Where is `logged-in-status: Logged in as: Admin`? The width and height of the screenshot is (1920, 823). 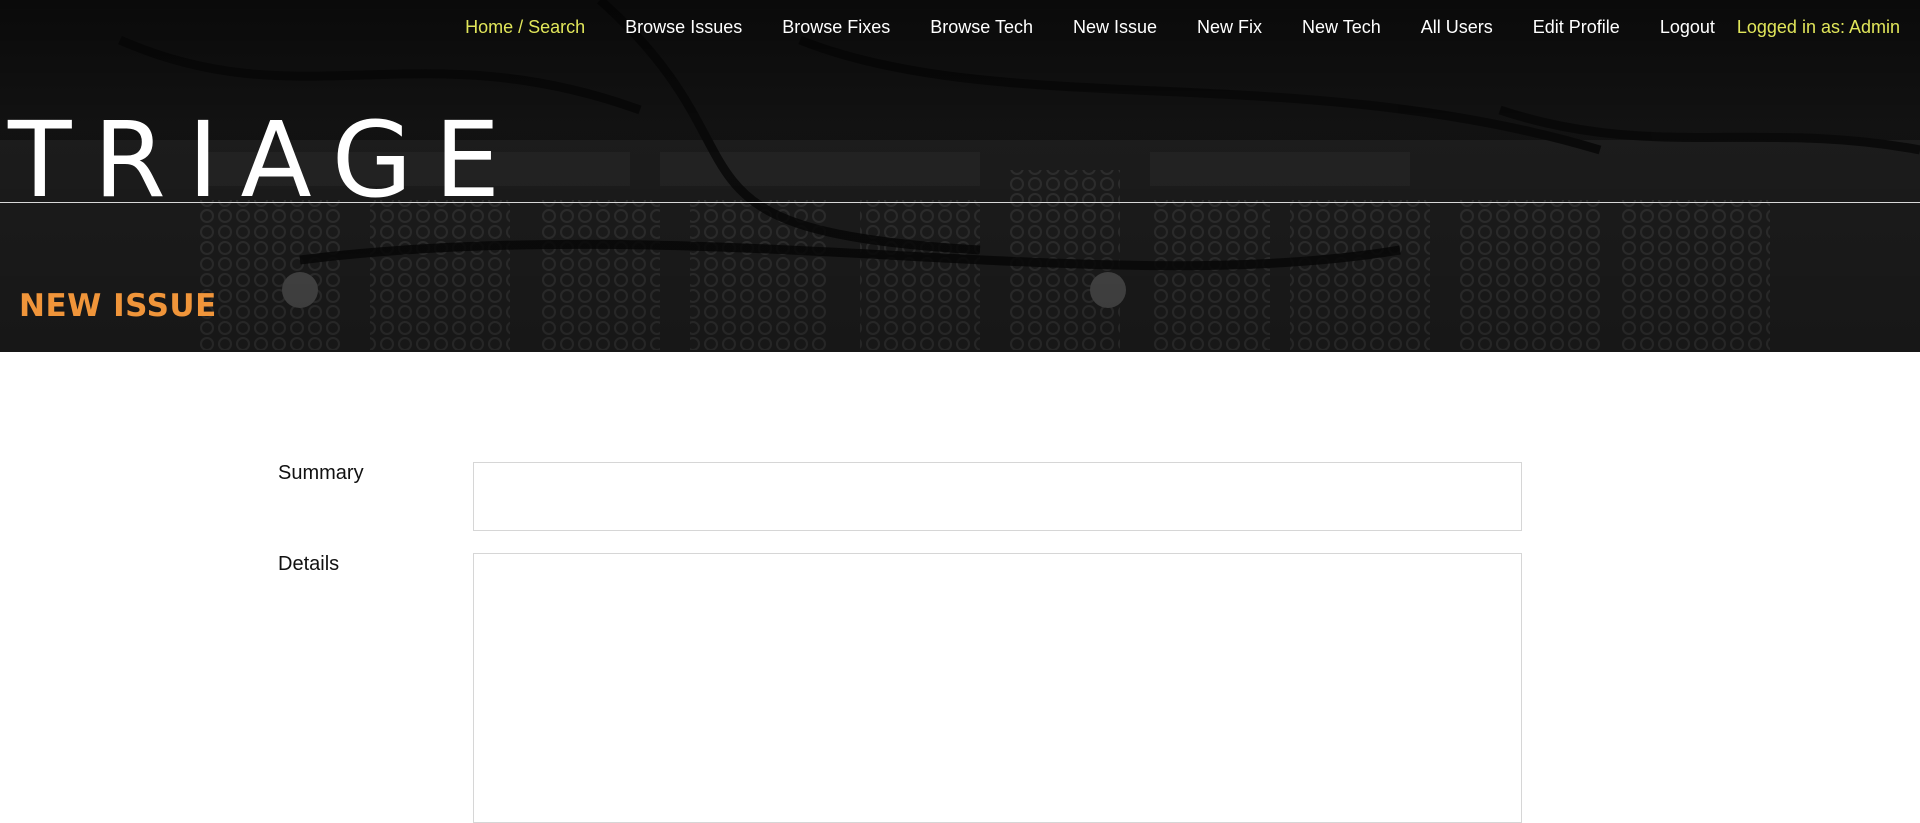 logged-in-status: Logged in as: Admin is located at coordinates (1818, 26).